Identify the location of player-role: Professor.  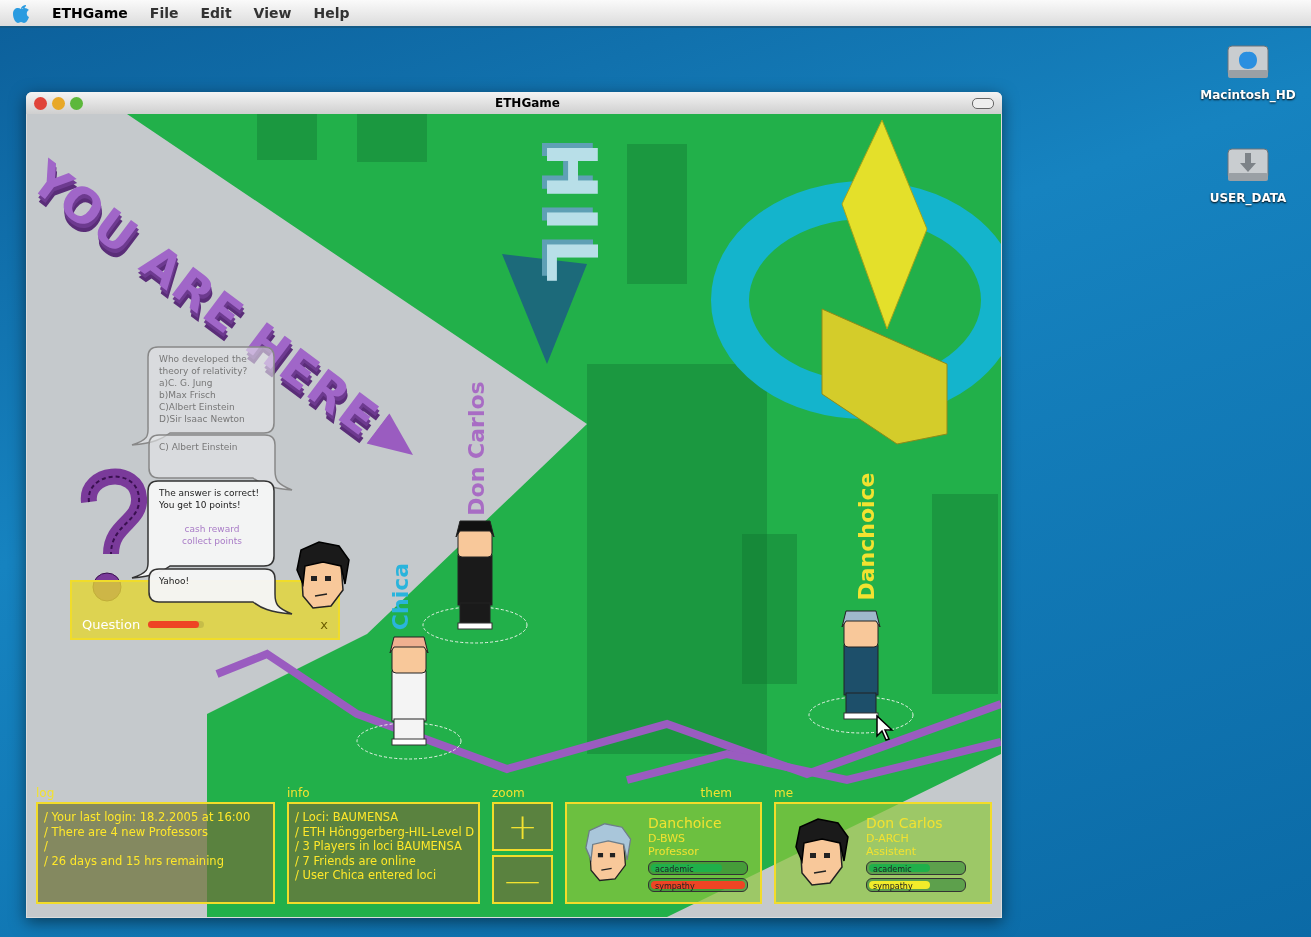
(674, 851).